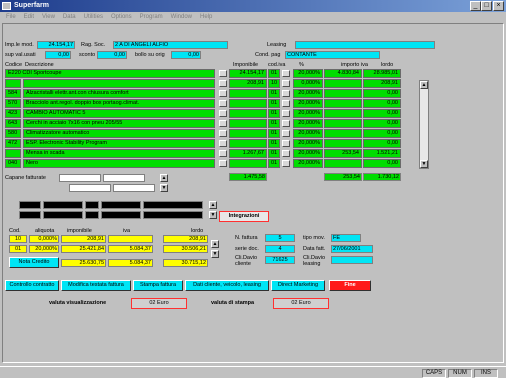  Describe the element at coordinates (119, 163) in the screenshot. I see `cell-descrizione: Nero` at that location.